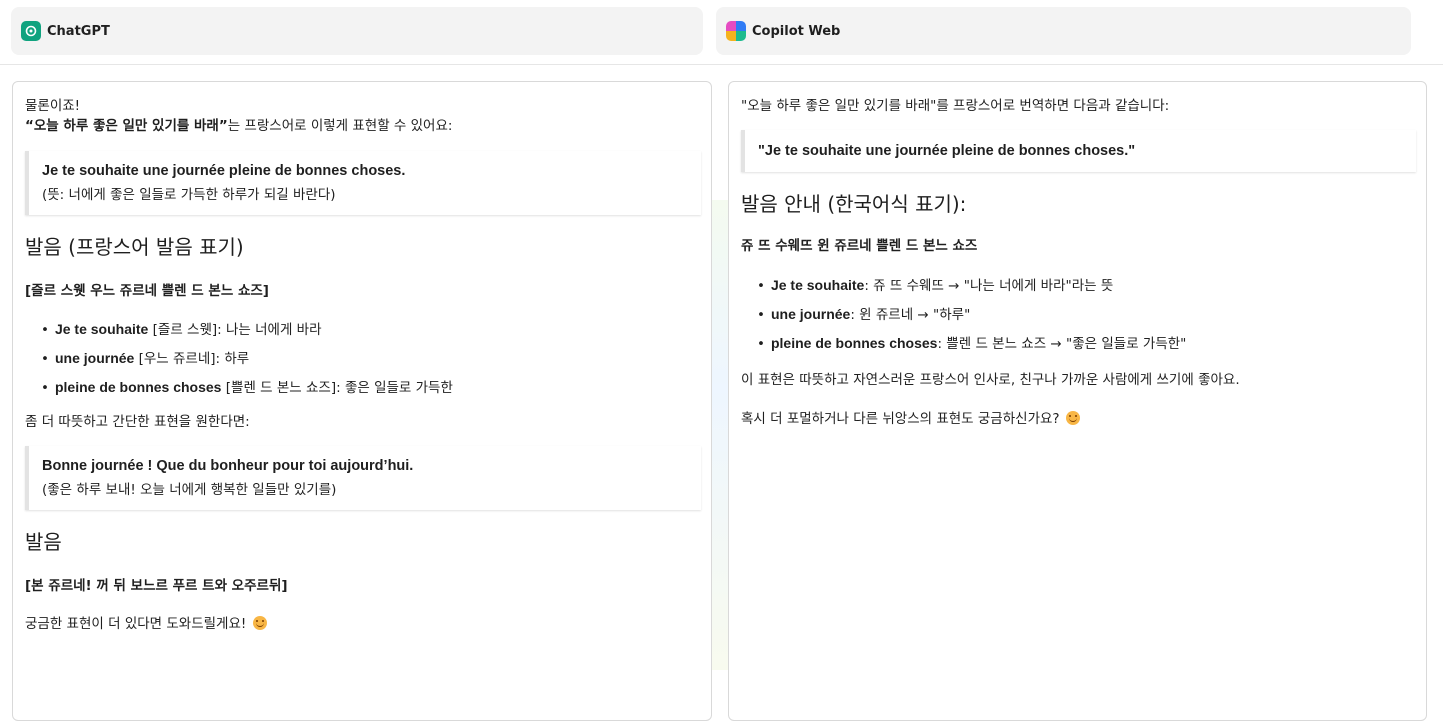  Describe the element at coordinates (989, 285) in the screenshot. I see `list-item-text: : 쥬 뜨 수웨뜨 → "나는 너에게 바라"라는 뜻` at that location.